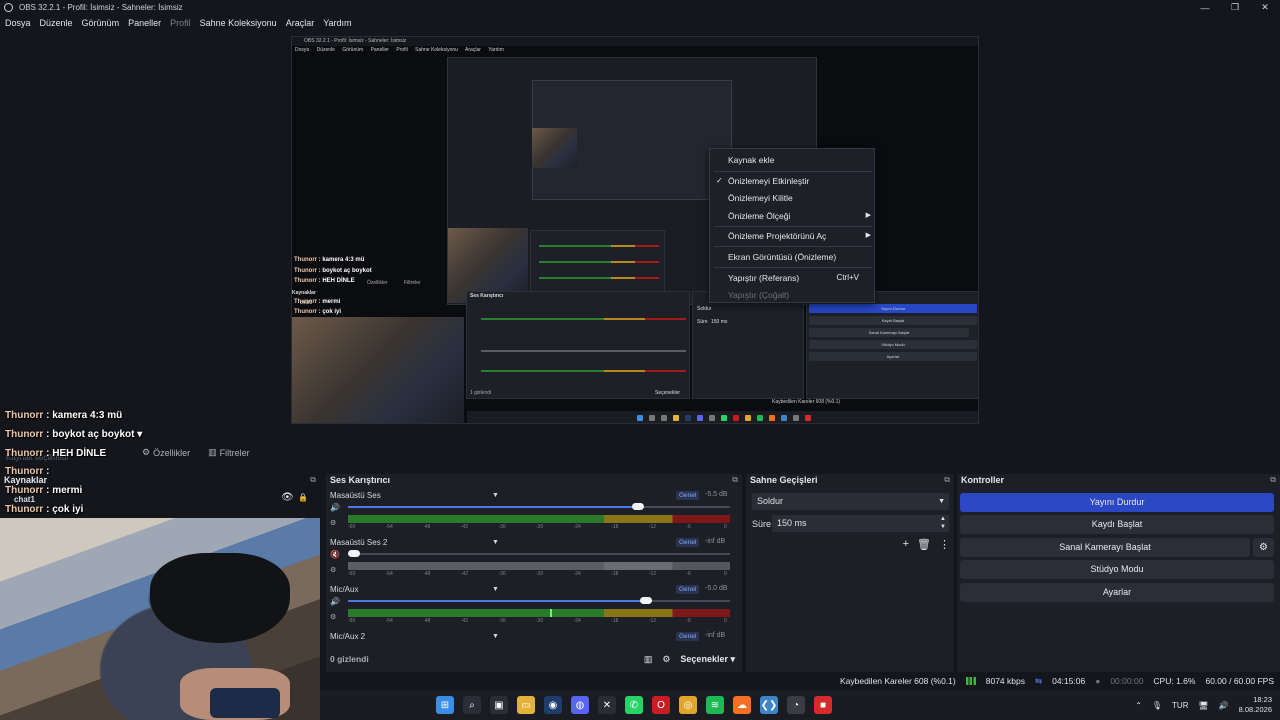 The height and width of the screenshot is (720, 1280). What do you see at coordinates (924, 544) in the screenshot?
I see `trash-icon: 🗑` at bounding box center [924, 544].